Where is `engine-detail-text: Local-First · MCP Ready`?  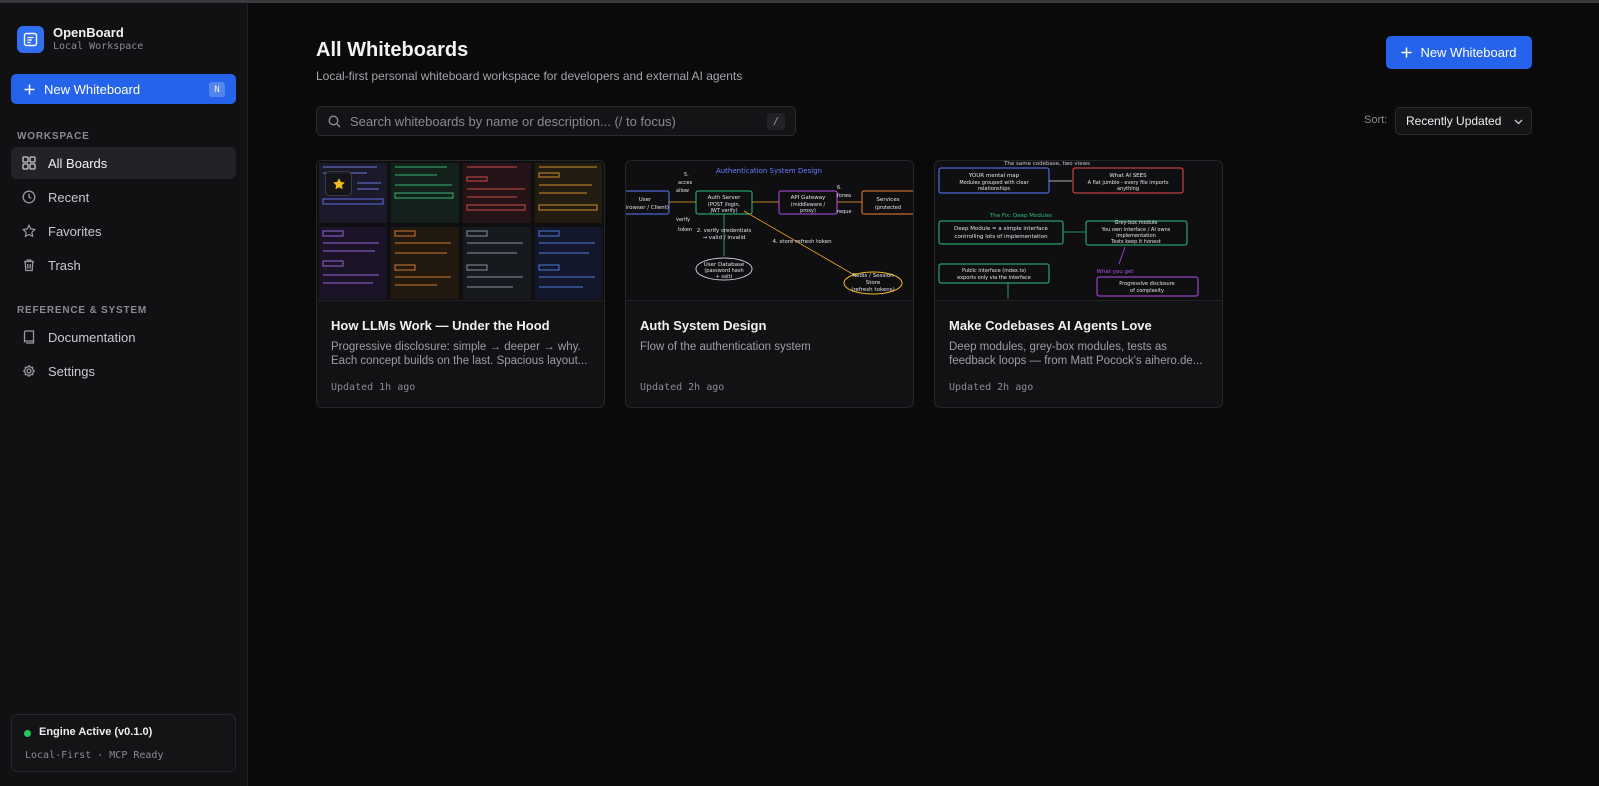 engine-detail-text: Local-First · MCP Ready is located at coordinates (94, 755).